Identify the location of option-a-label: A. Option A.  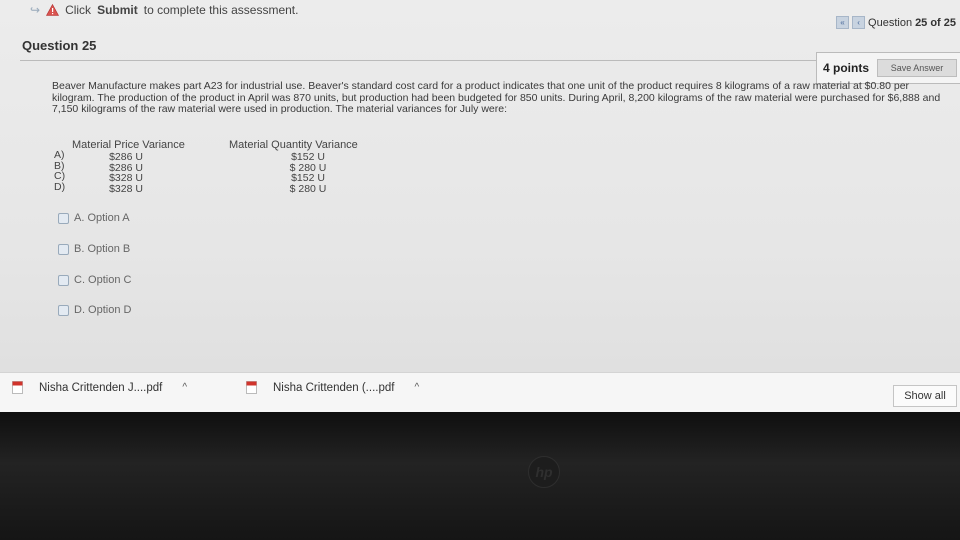
(102, 218).